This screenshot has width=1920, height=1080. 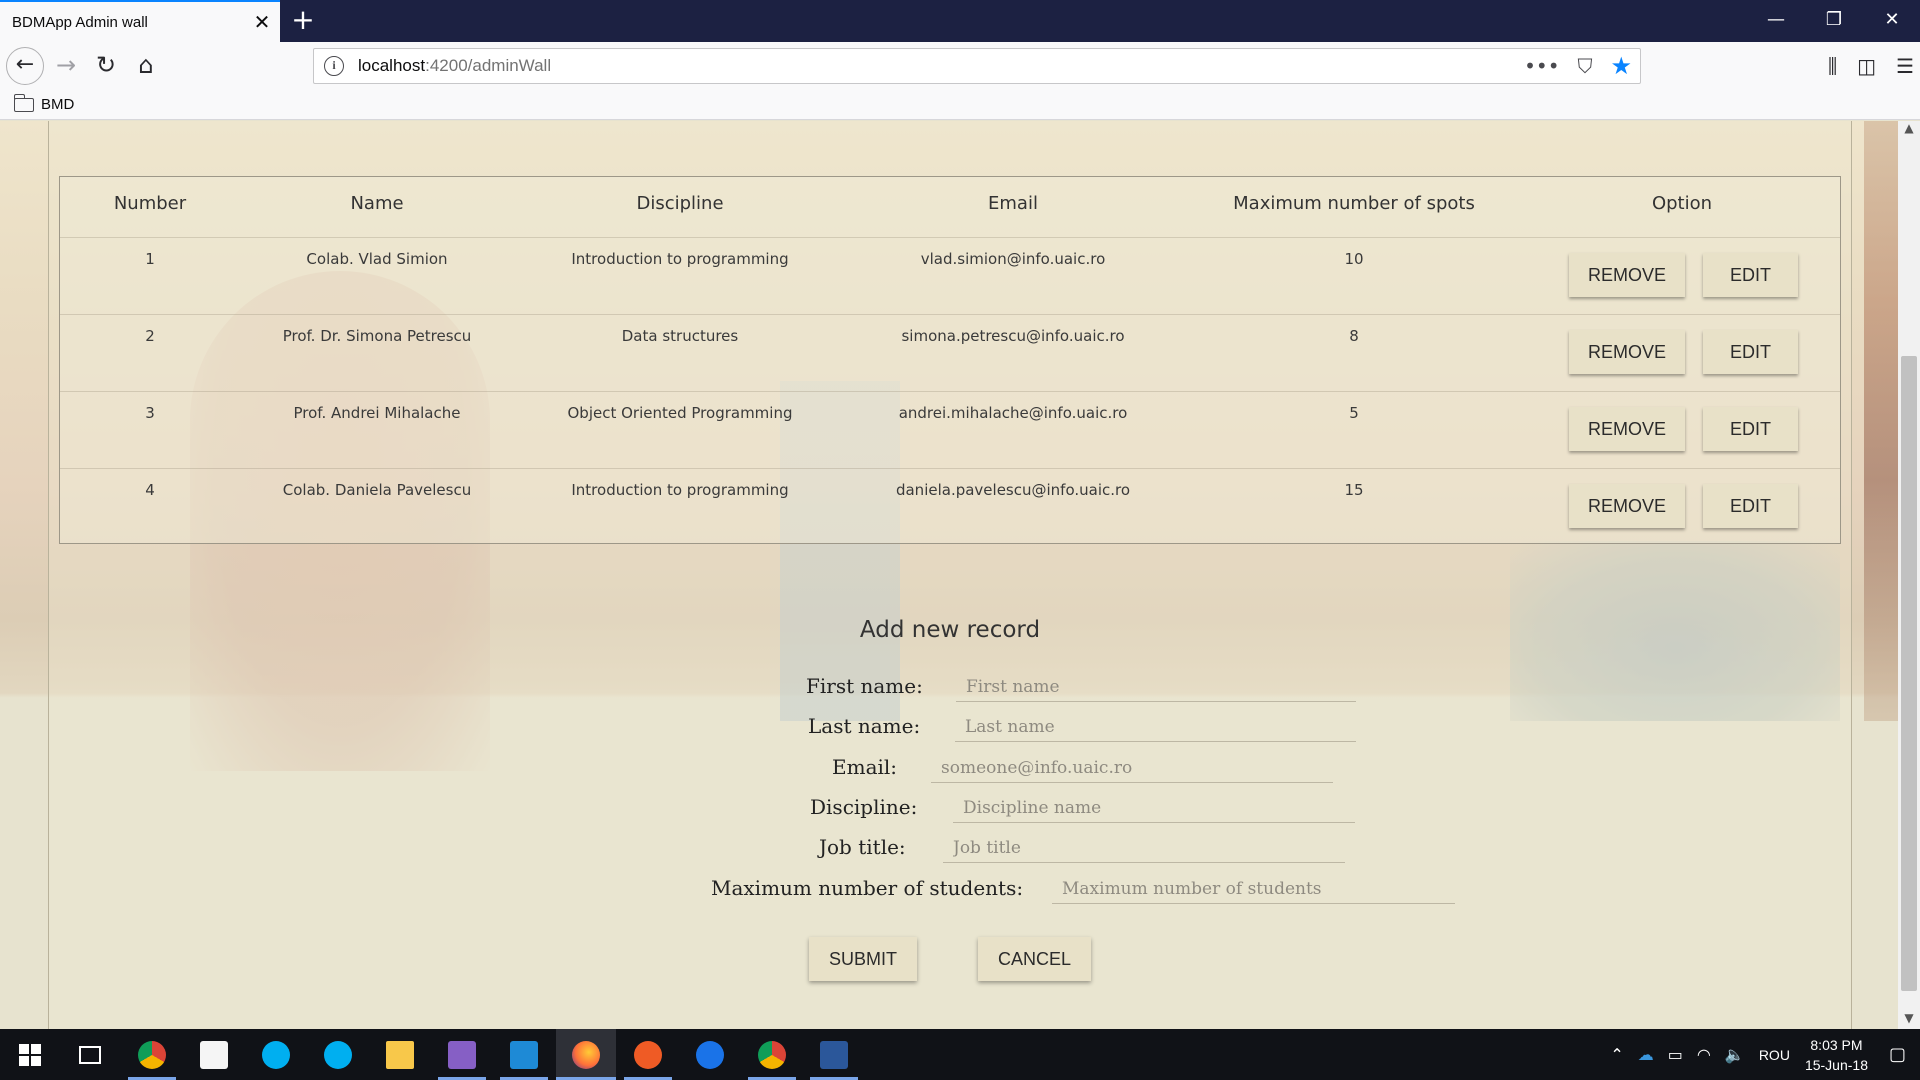 What do you see at coordinates (680, 413) in the screenshot?
I see `cell-discipline: Object Oriented Programming` at bounding box center [680, 413].